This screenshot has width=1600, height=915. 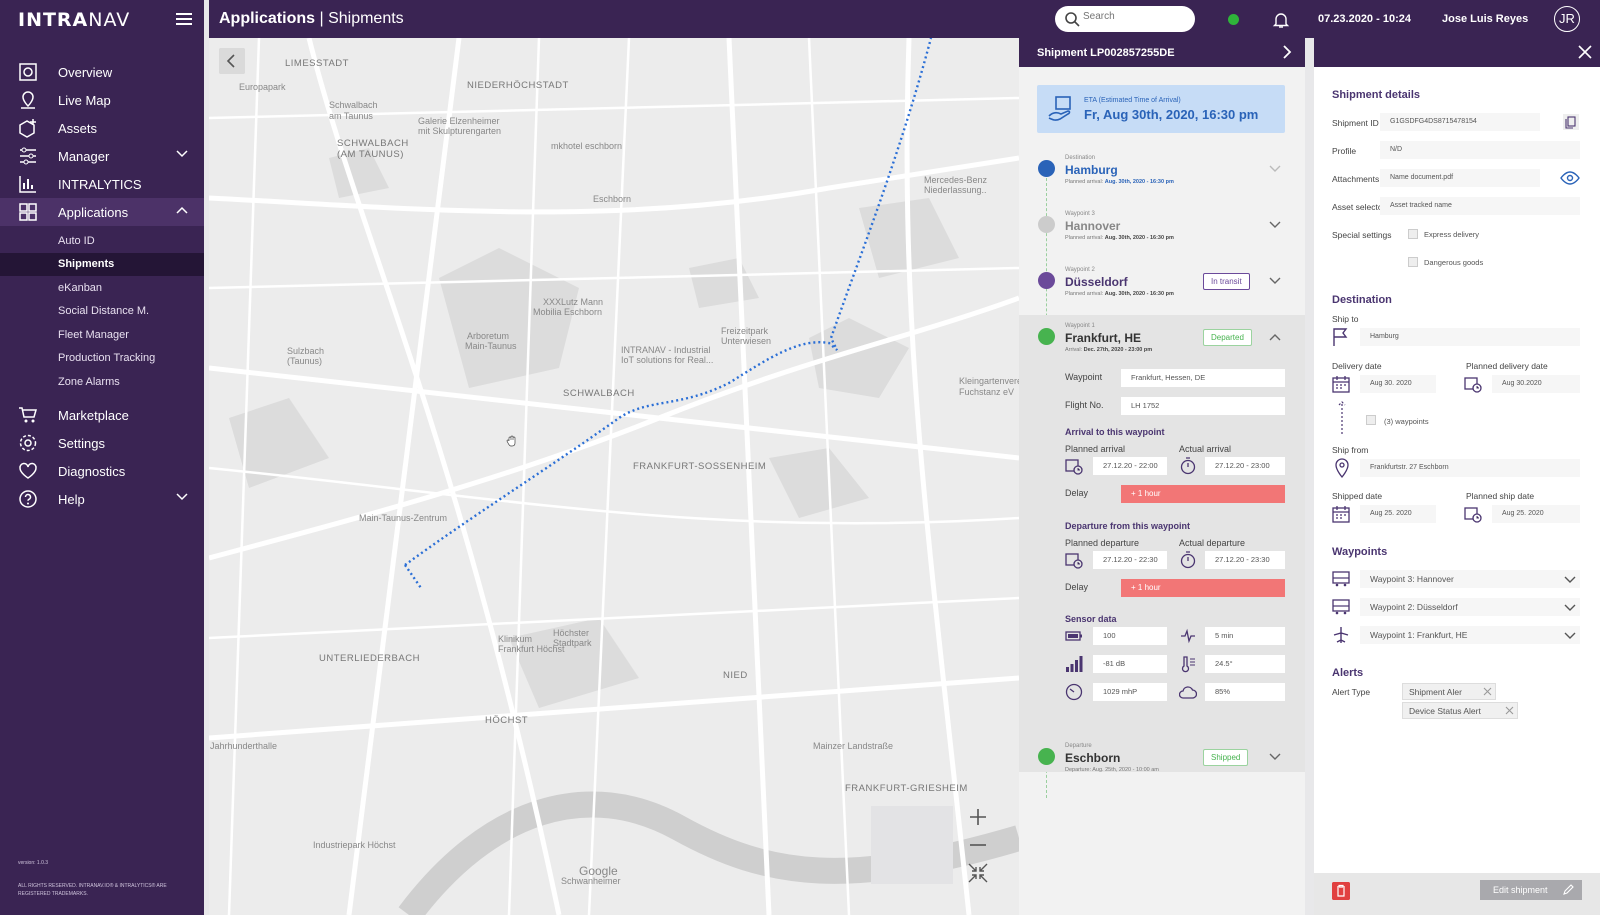 What do you see at coordinates (102, 212) in the screenshot?
I see `nav-applications: Applications` at bounding box center [102, 212].